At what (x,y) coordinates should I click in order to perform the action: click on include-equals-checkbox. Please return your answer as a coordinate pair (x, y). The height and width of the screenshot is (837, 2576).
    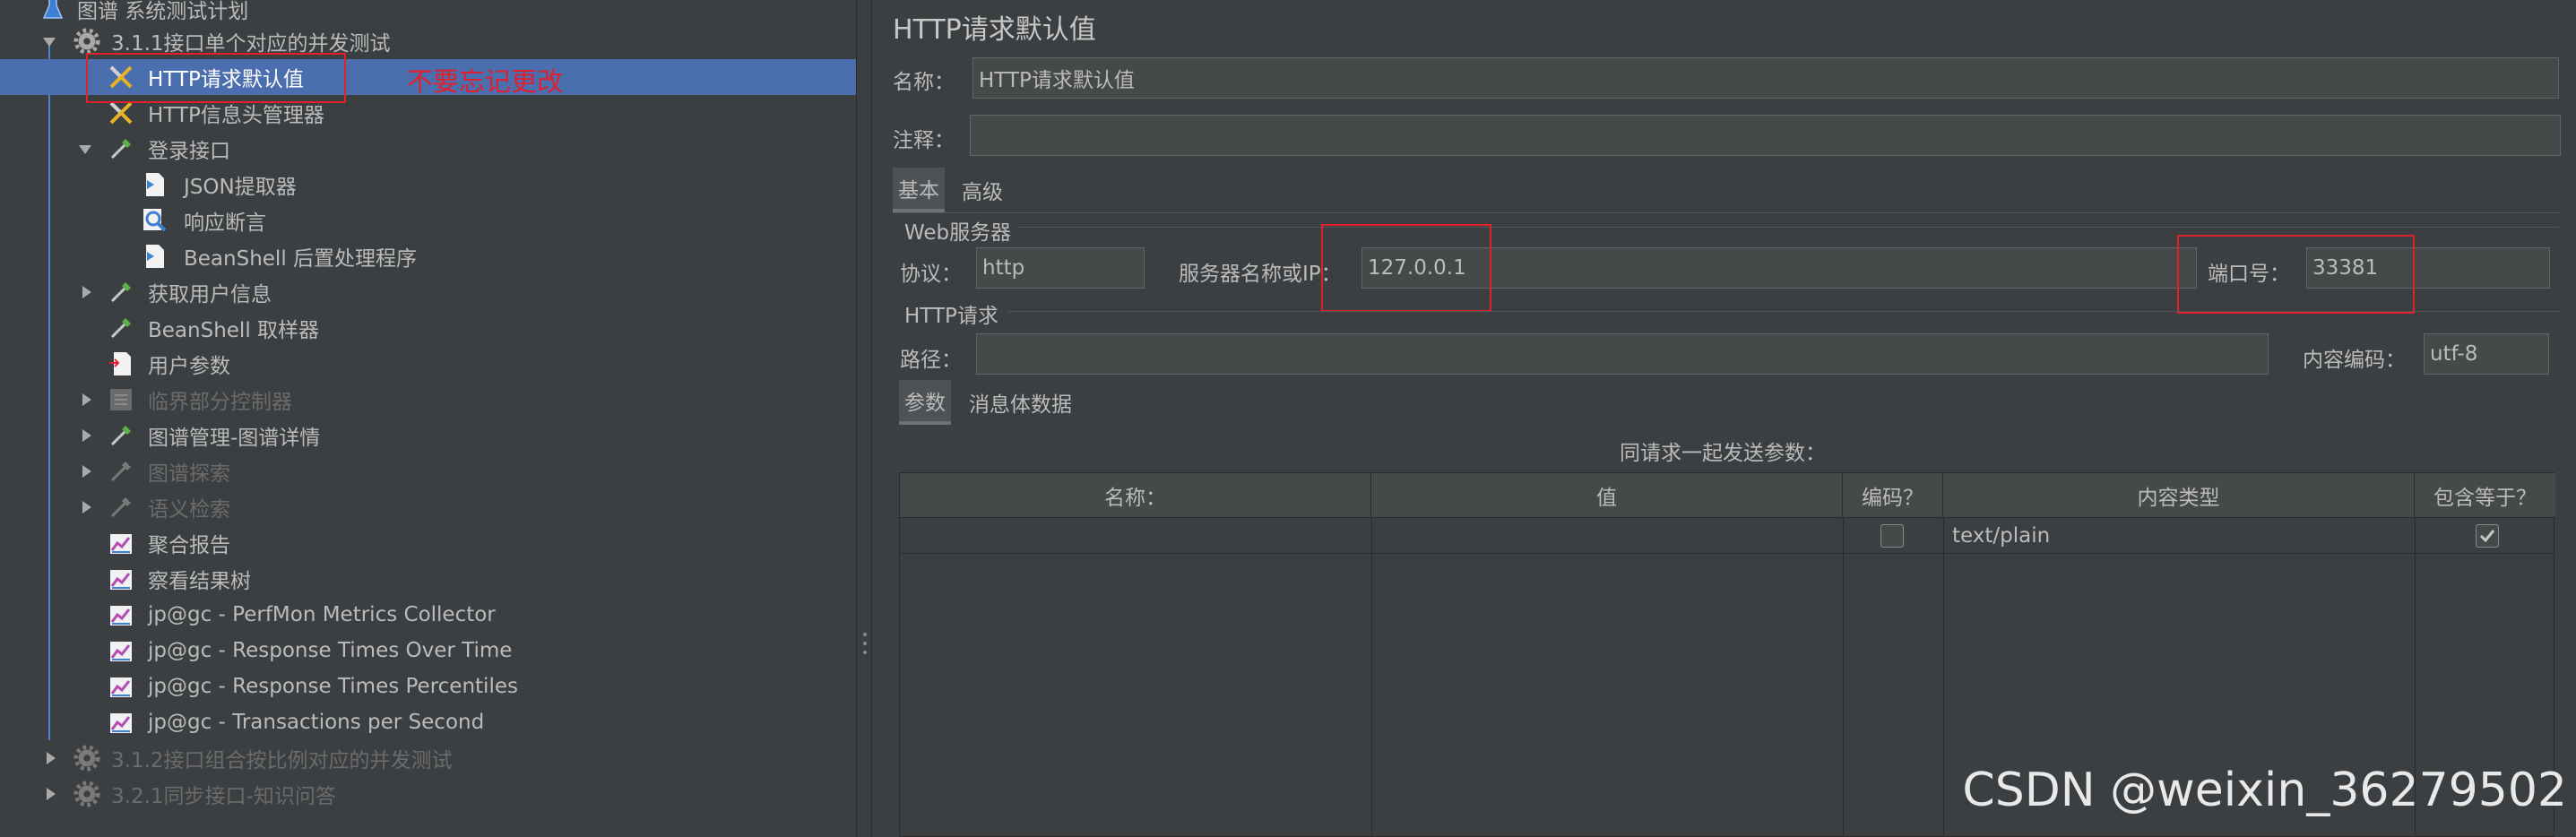
    Looking at the image, I should click on (2487, 536).